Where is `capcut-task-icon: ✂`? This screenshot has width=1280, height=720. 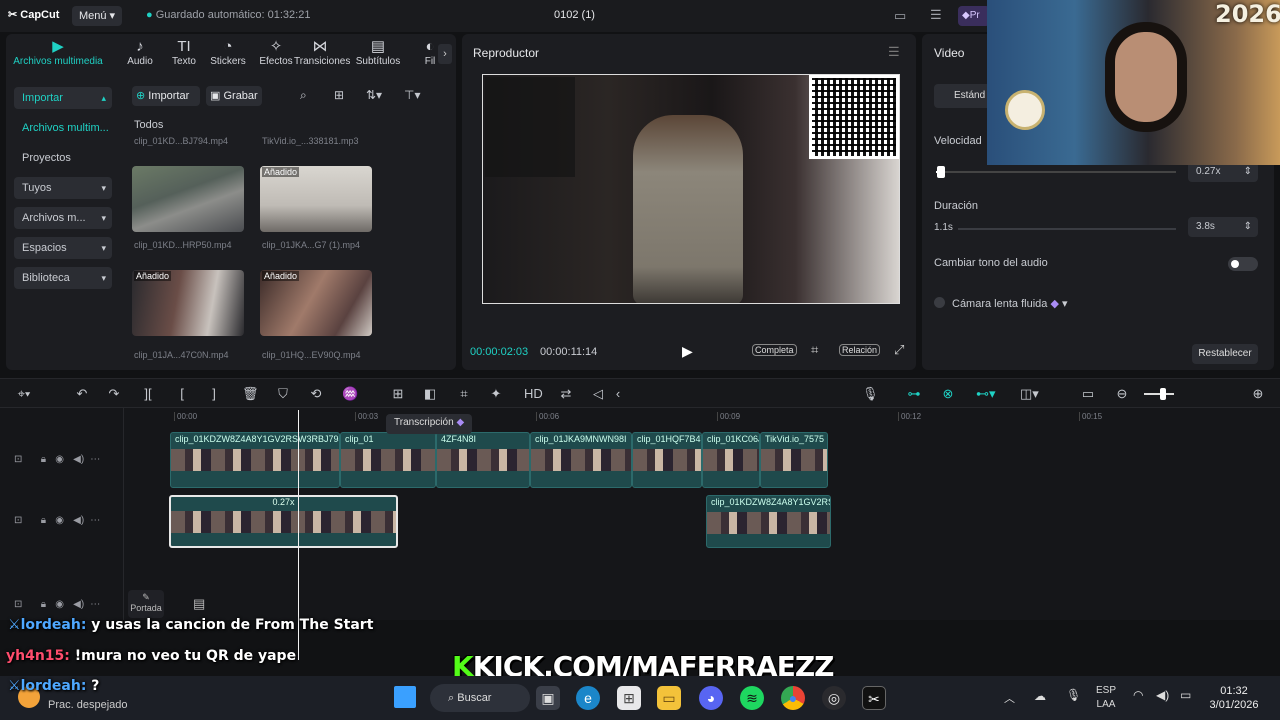 capcut-task-icon: ✂ is located at coordinates (874, 698).